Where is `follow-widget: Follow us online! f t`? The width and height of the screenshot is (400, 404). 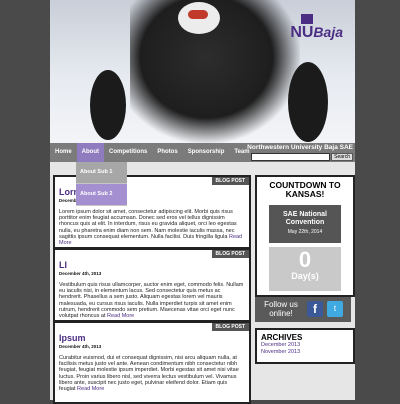 follow-widget: Follow us online! f t is located at coordinates (303, 309).